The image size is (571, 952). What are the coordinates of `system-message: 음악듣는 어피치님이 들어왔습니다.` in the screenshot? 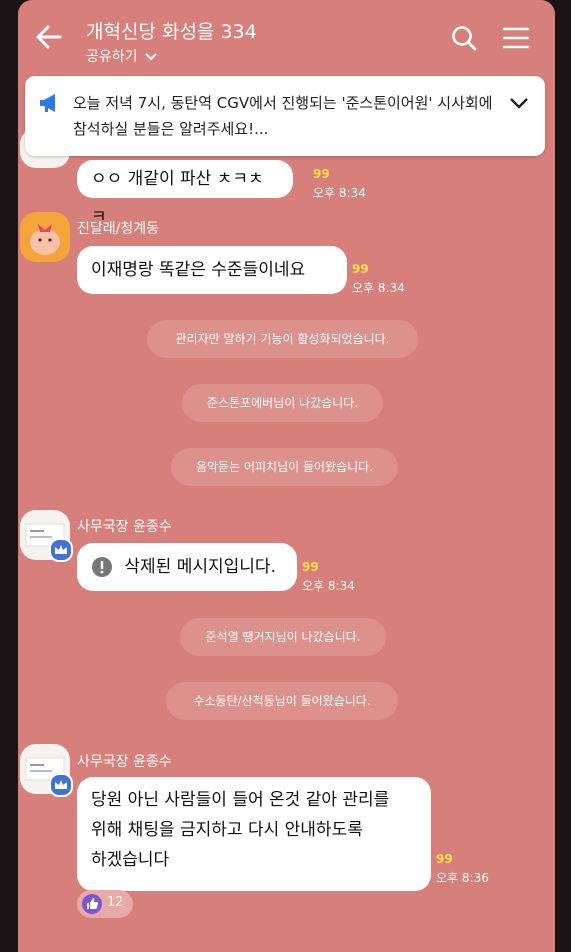 It's located at (284, 467).